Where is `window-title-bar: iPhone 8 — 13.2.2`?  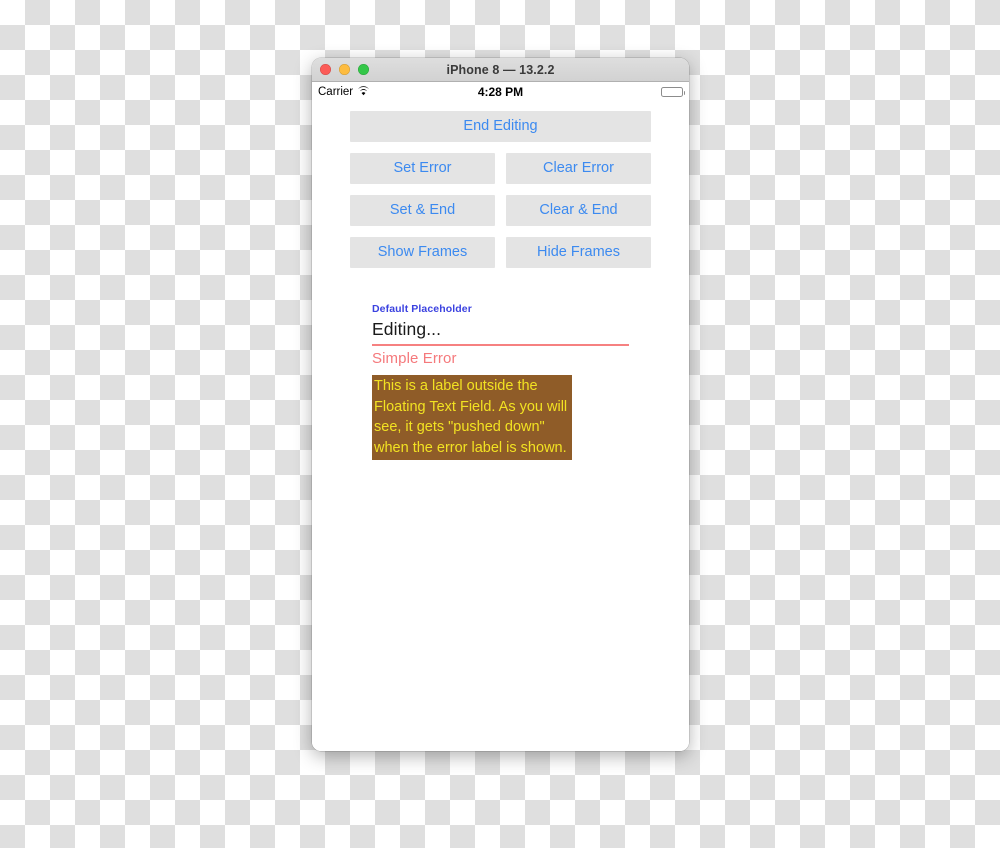 window-title-bar: iPhone 8 — 13.2.2 is located at coordinates (500, 70).